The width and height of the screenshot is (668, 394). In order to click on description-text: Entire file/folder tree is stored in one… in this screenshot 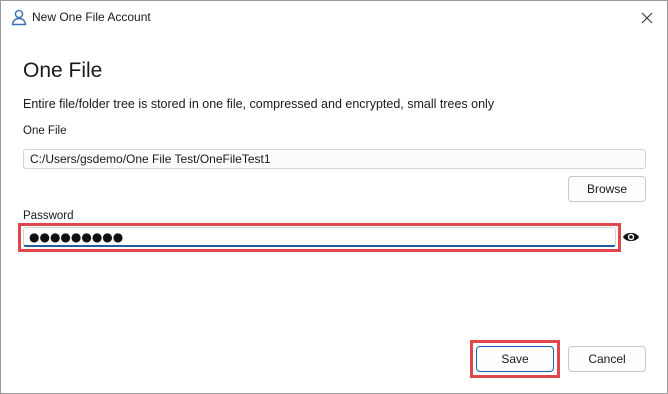, I will do `click(259, 104)`.